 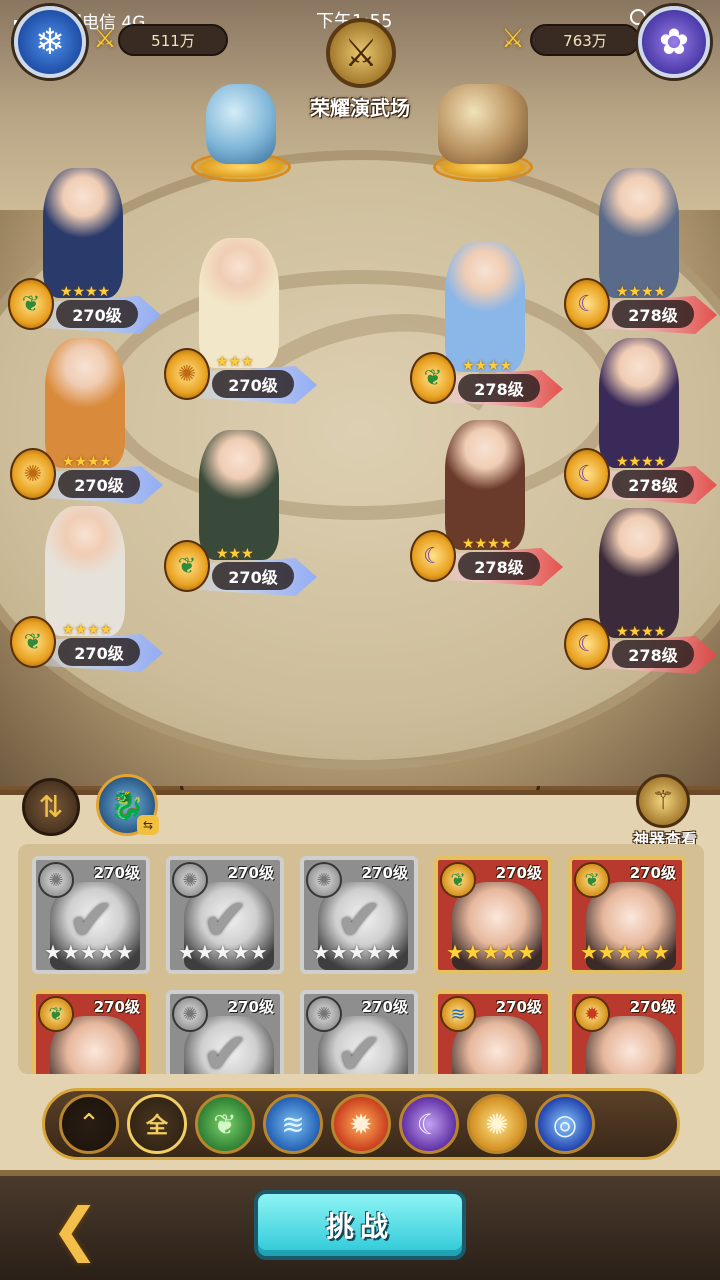 I want to click on hero-card: ✹ 270级, so click(x=627, y=1032).